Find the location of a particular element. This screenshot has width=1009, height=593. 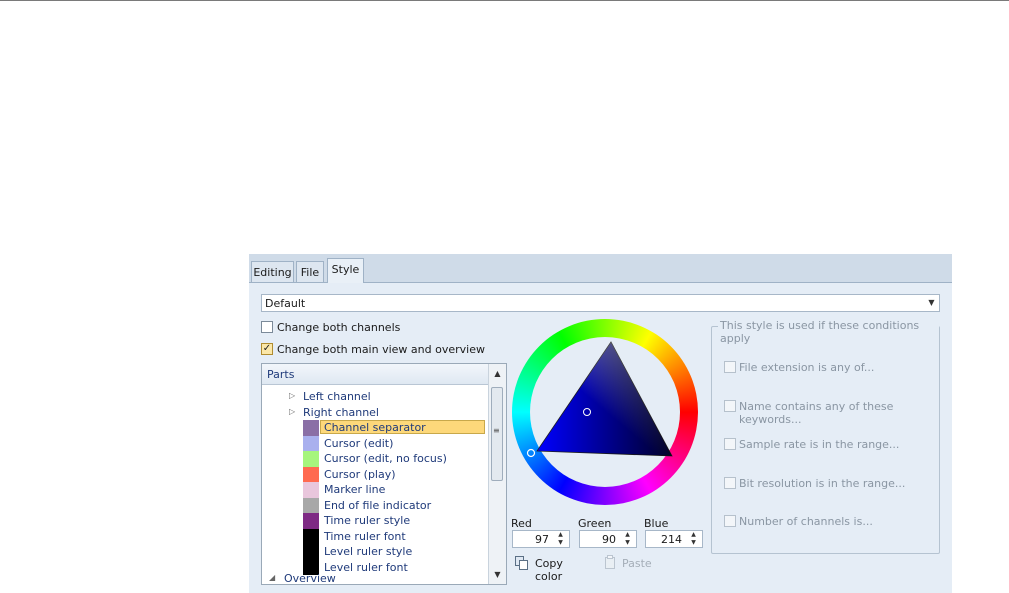

change-both-views-checkbox: ✓ is located at coordinates (267, 349).